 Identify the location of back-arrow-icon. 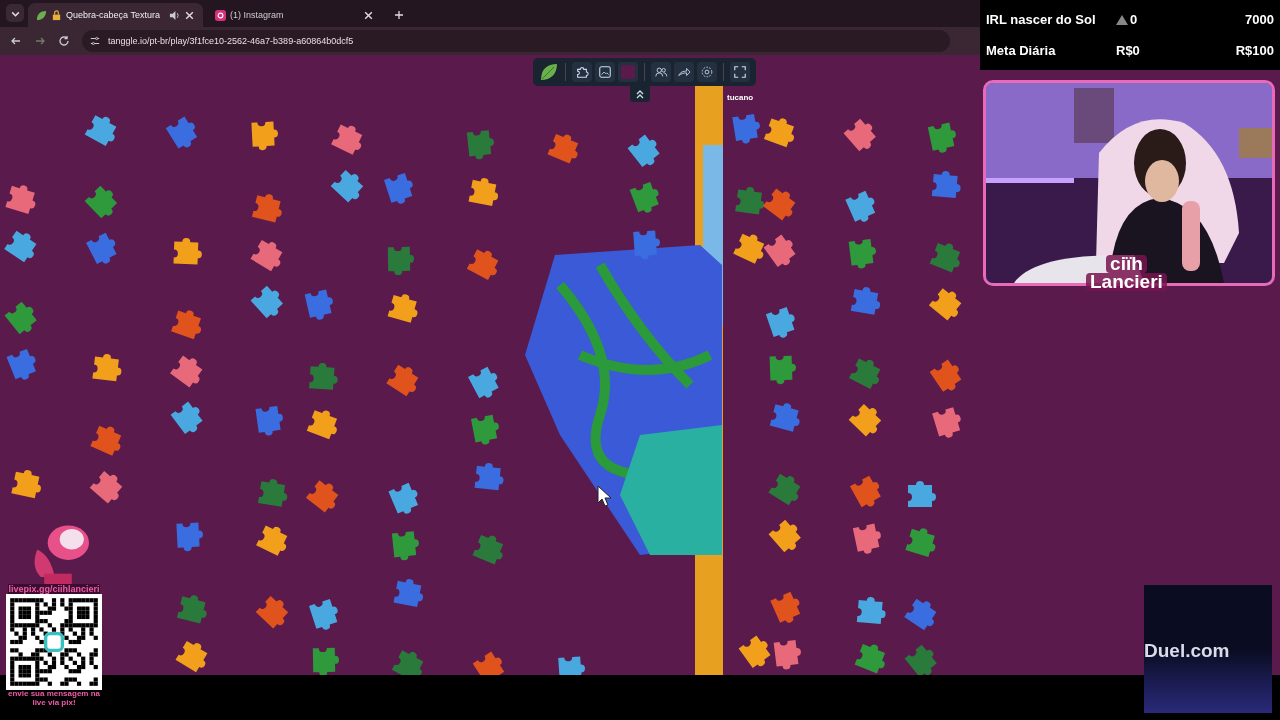
(16, 41).